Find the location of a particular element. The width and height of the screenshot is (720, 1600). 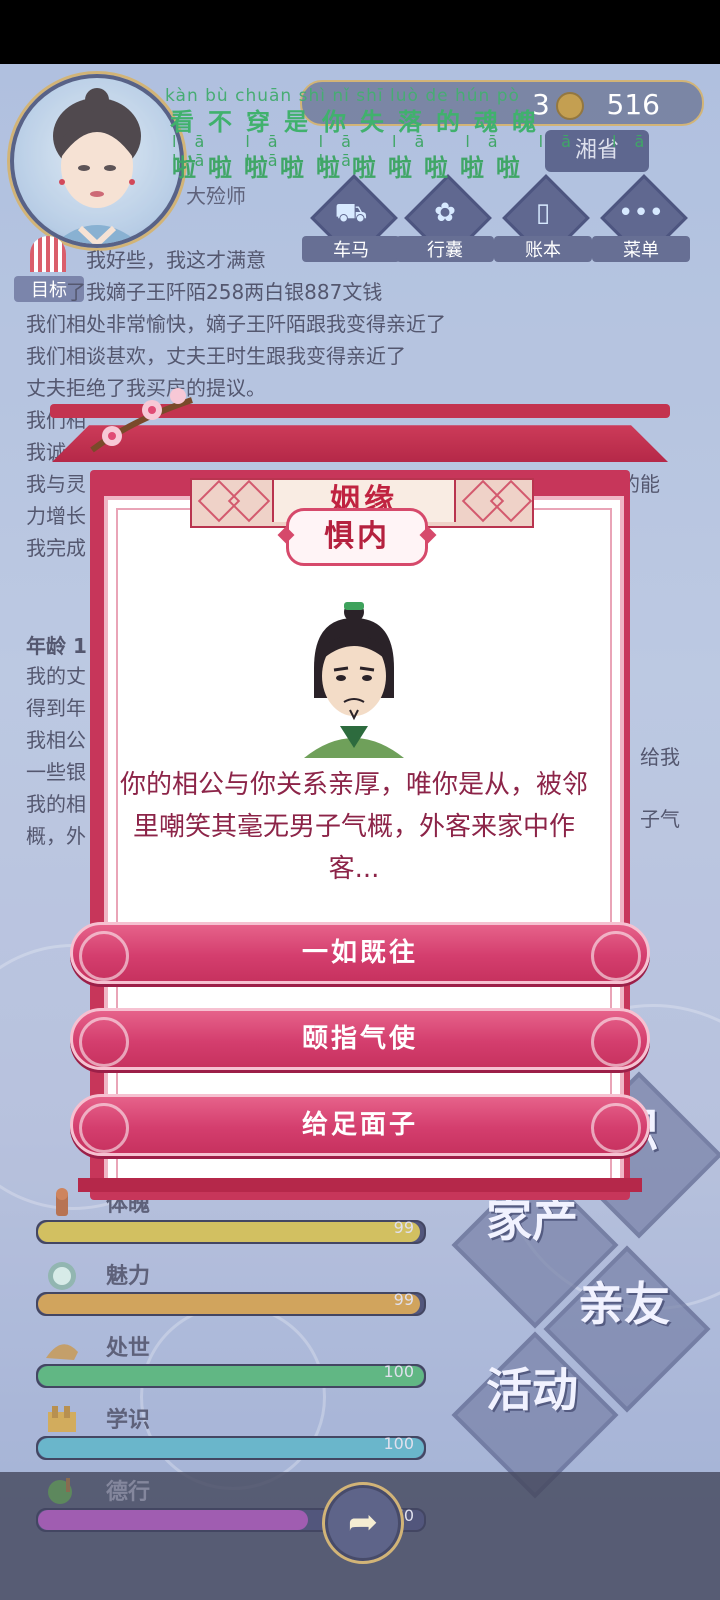

plum-blossom-icon is located at coordinates (141, 420).